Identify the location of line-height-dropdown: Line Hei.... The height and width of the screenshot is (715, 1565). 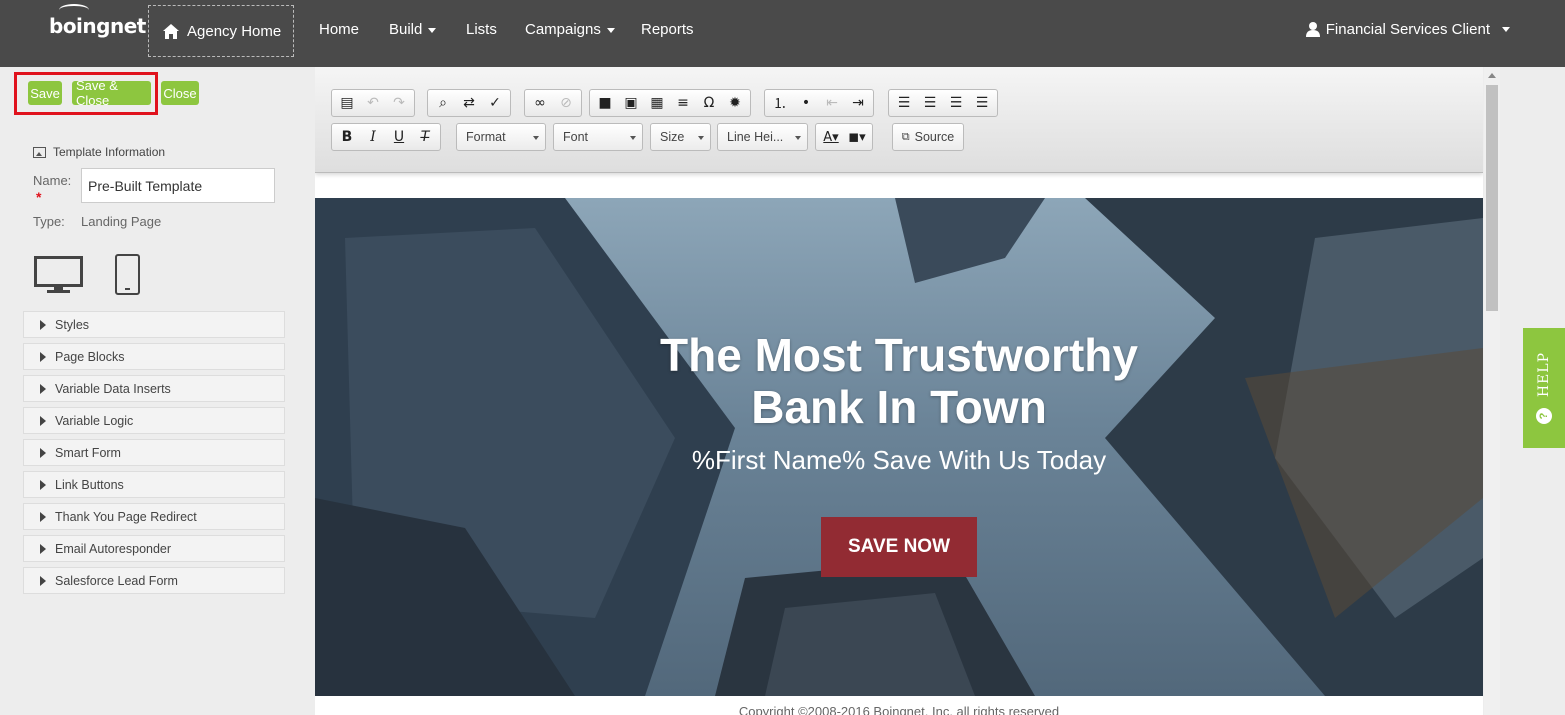
(762, 137).